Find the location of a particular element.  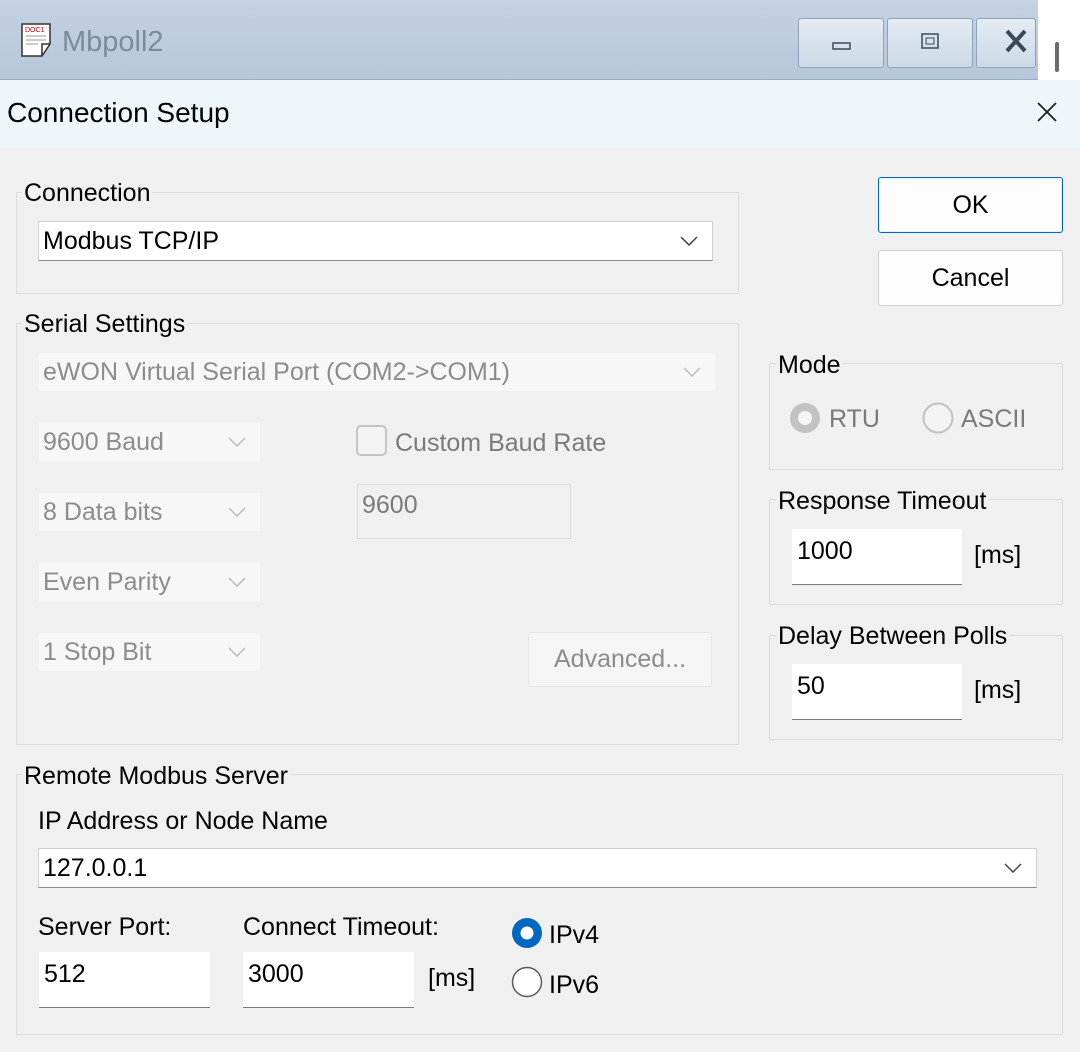

ok-button: OK is located at coordinates (970, 205).